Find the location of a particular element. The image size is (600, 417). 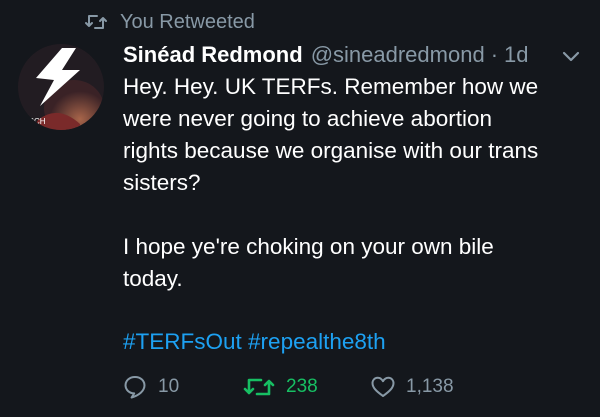

author-name: Sinéad Redmond is located at coordinates (213, 55).